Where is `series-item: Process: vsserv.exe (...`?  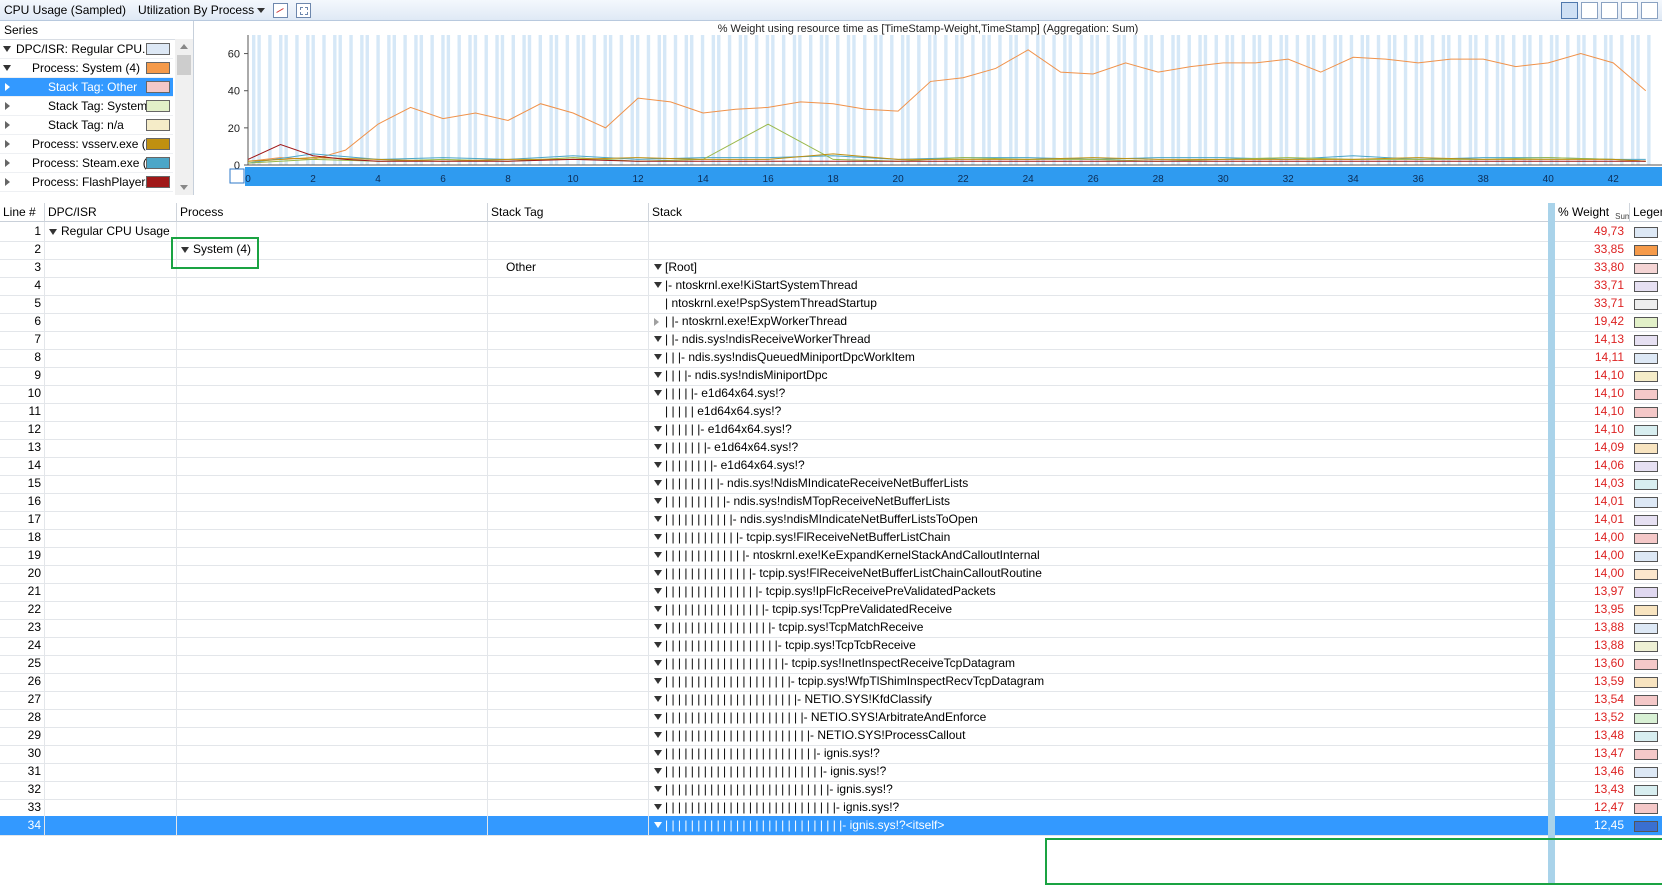 series-item: Process: vsserv.exe (... is located at coordinates (86, 144).